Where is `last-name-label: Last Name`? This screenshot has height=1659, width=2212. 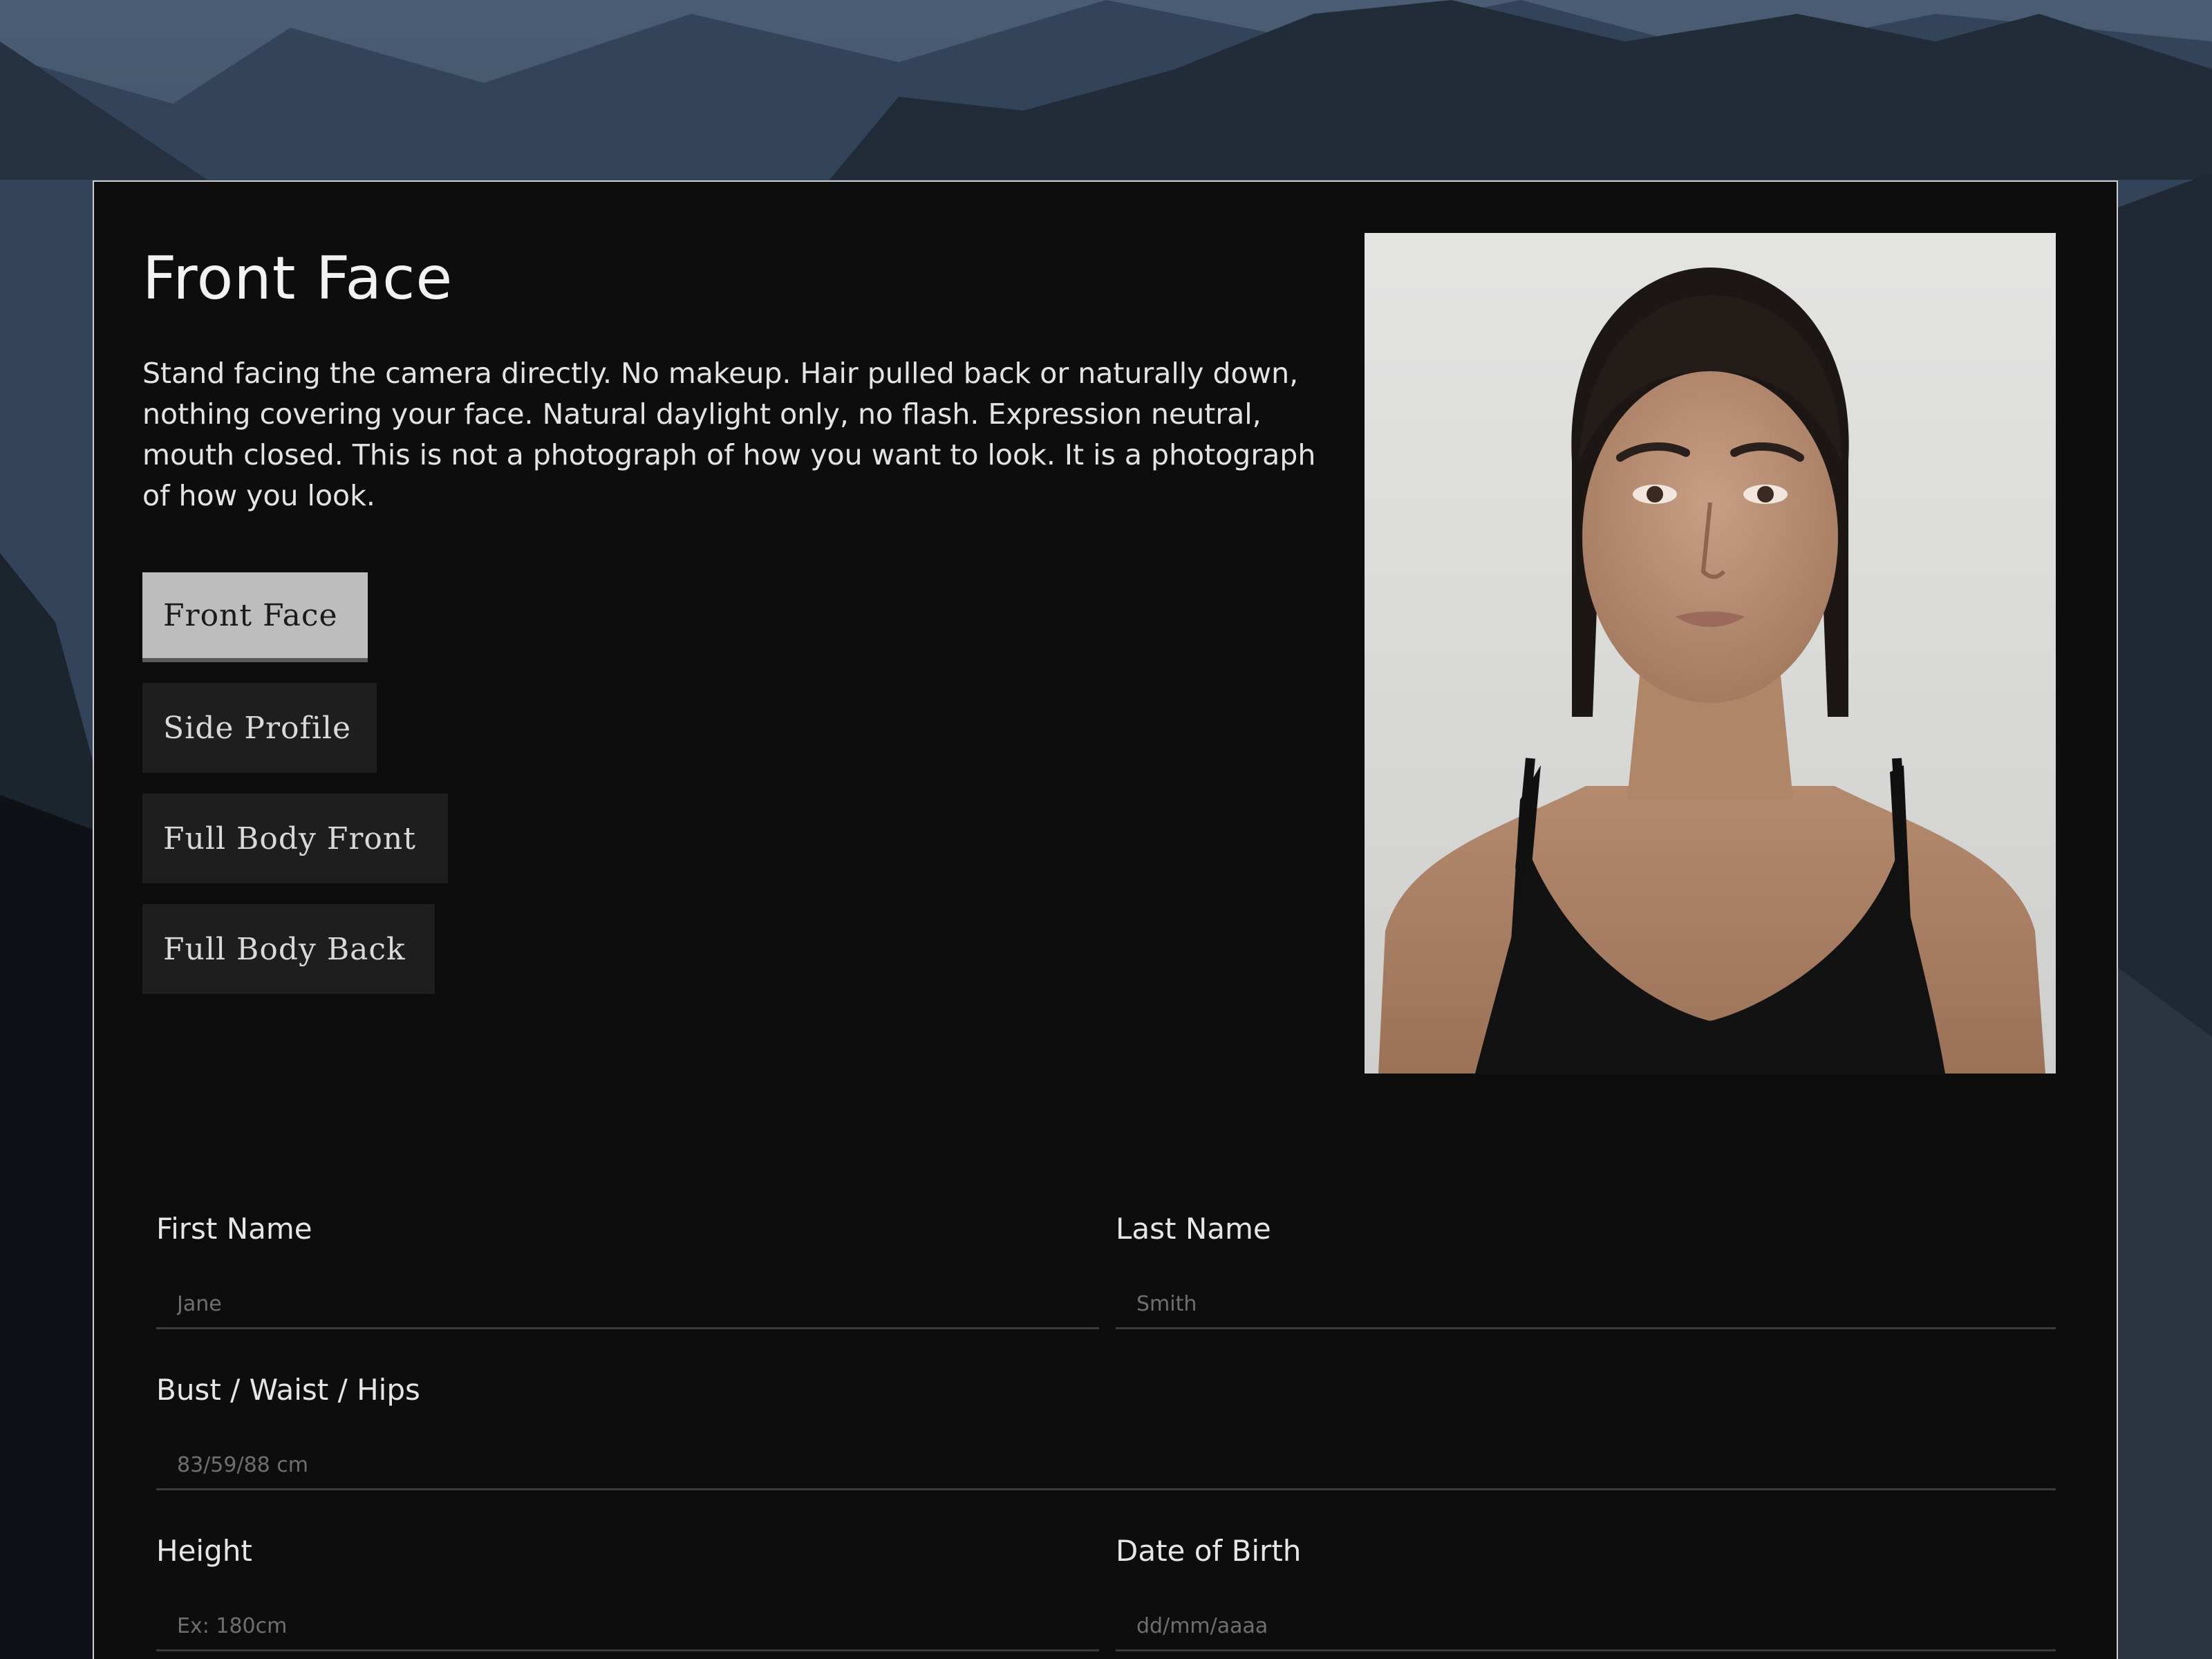
last-name-label: Last Name is located at coordinates (1193, 1229).